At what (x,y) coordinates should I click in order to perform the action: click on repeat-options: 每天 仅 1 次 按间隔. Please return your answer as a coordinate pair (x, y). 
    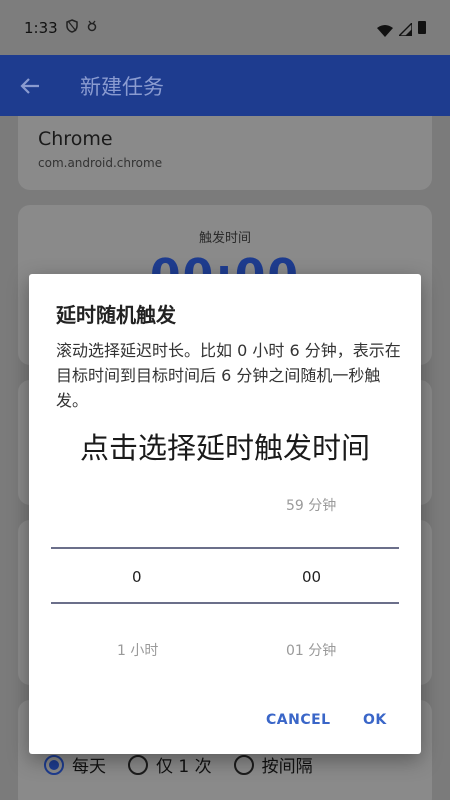
    Looking at the image, I should click on (178, 764).